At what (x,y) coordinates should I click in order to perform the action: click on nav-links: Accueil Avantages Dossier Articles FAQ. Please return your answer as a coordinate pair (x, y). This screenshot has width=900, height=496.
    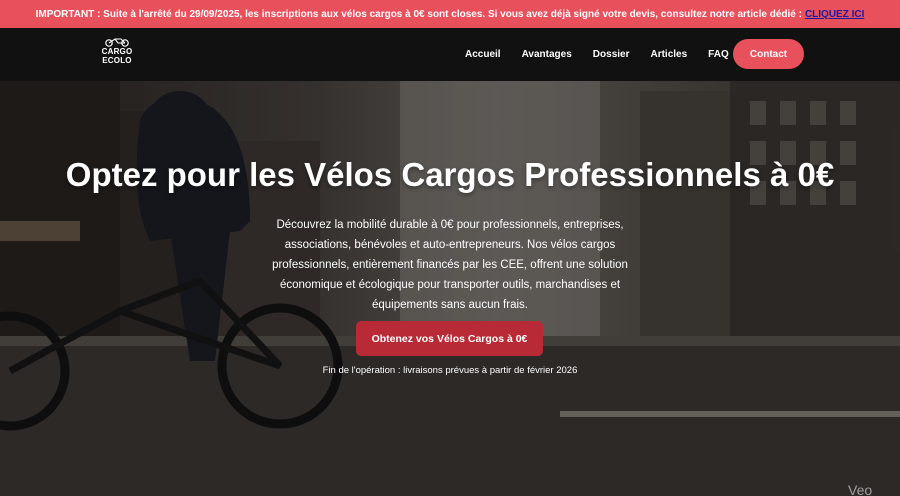
    Looking at the image, I should click on (597, 54).